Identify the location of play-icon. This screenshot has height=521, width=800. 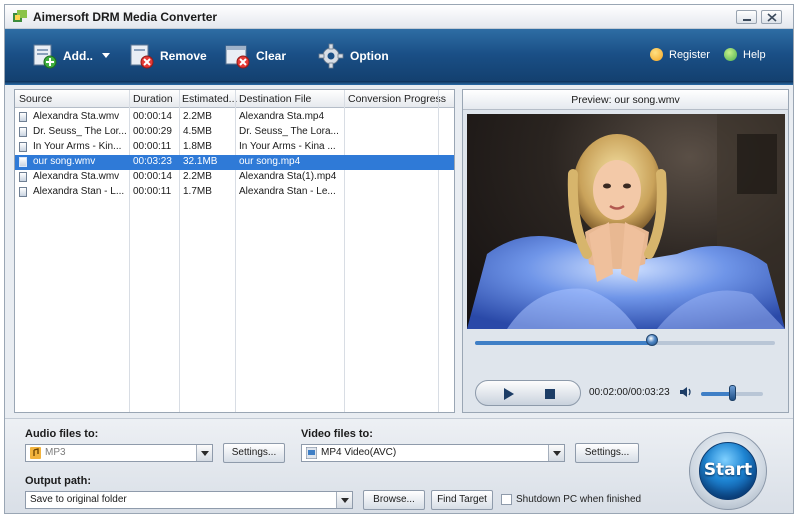
(509, 394).